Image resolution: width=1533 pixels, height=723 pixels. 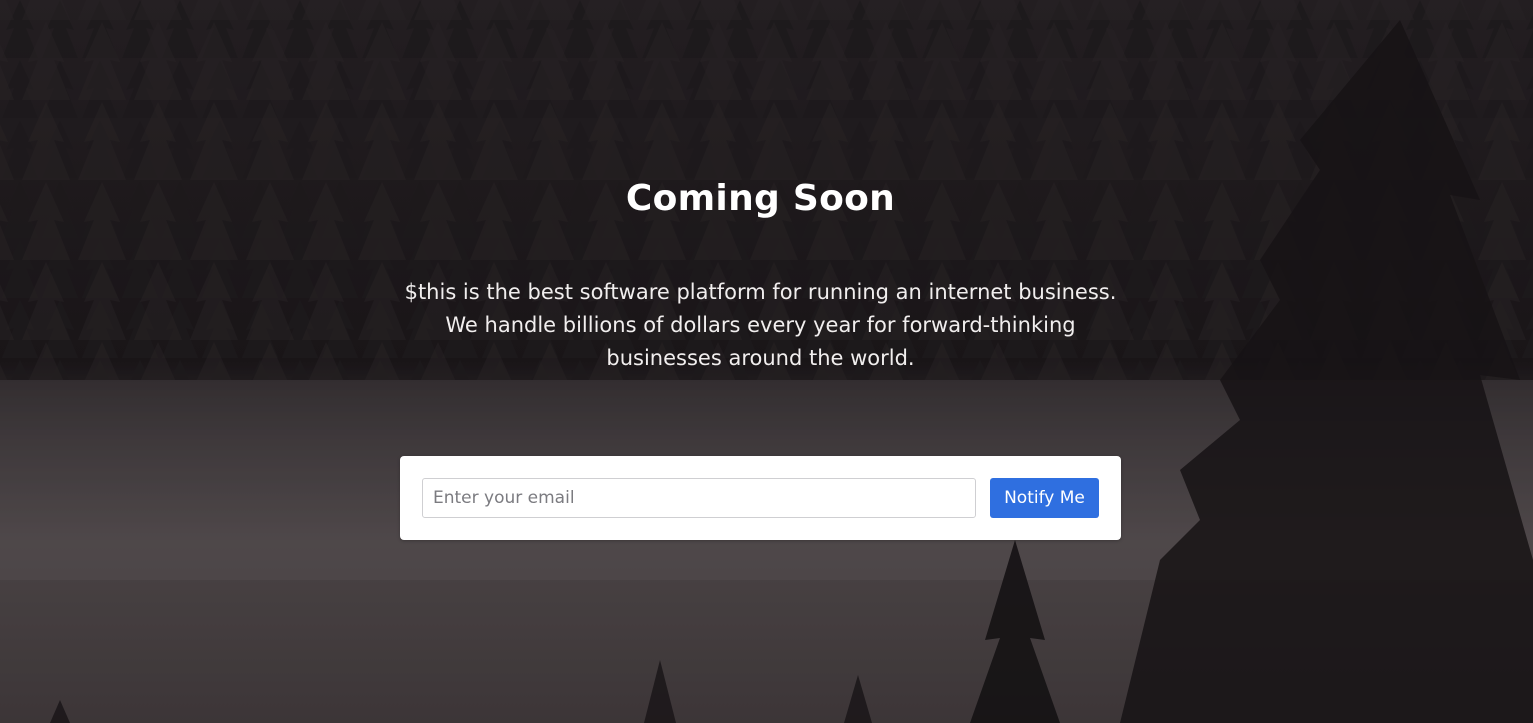 I want to click on email-input, so click(x=699, y=498).